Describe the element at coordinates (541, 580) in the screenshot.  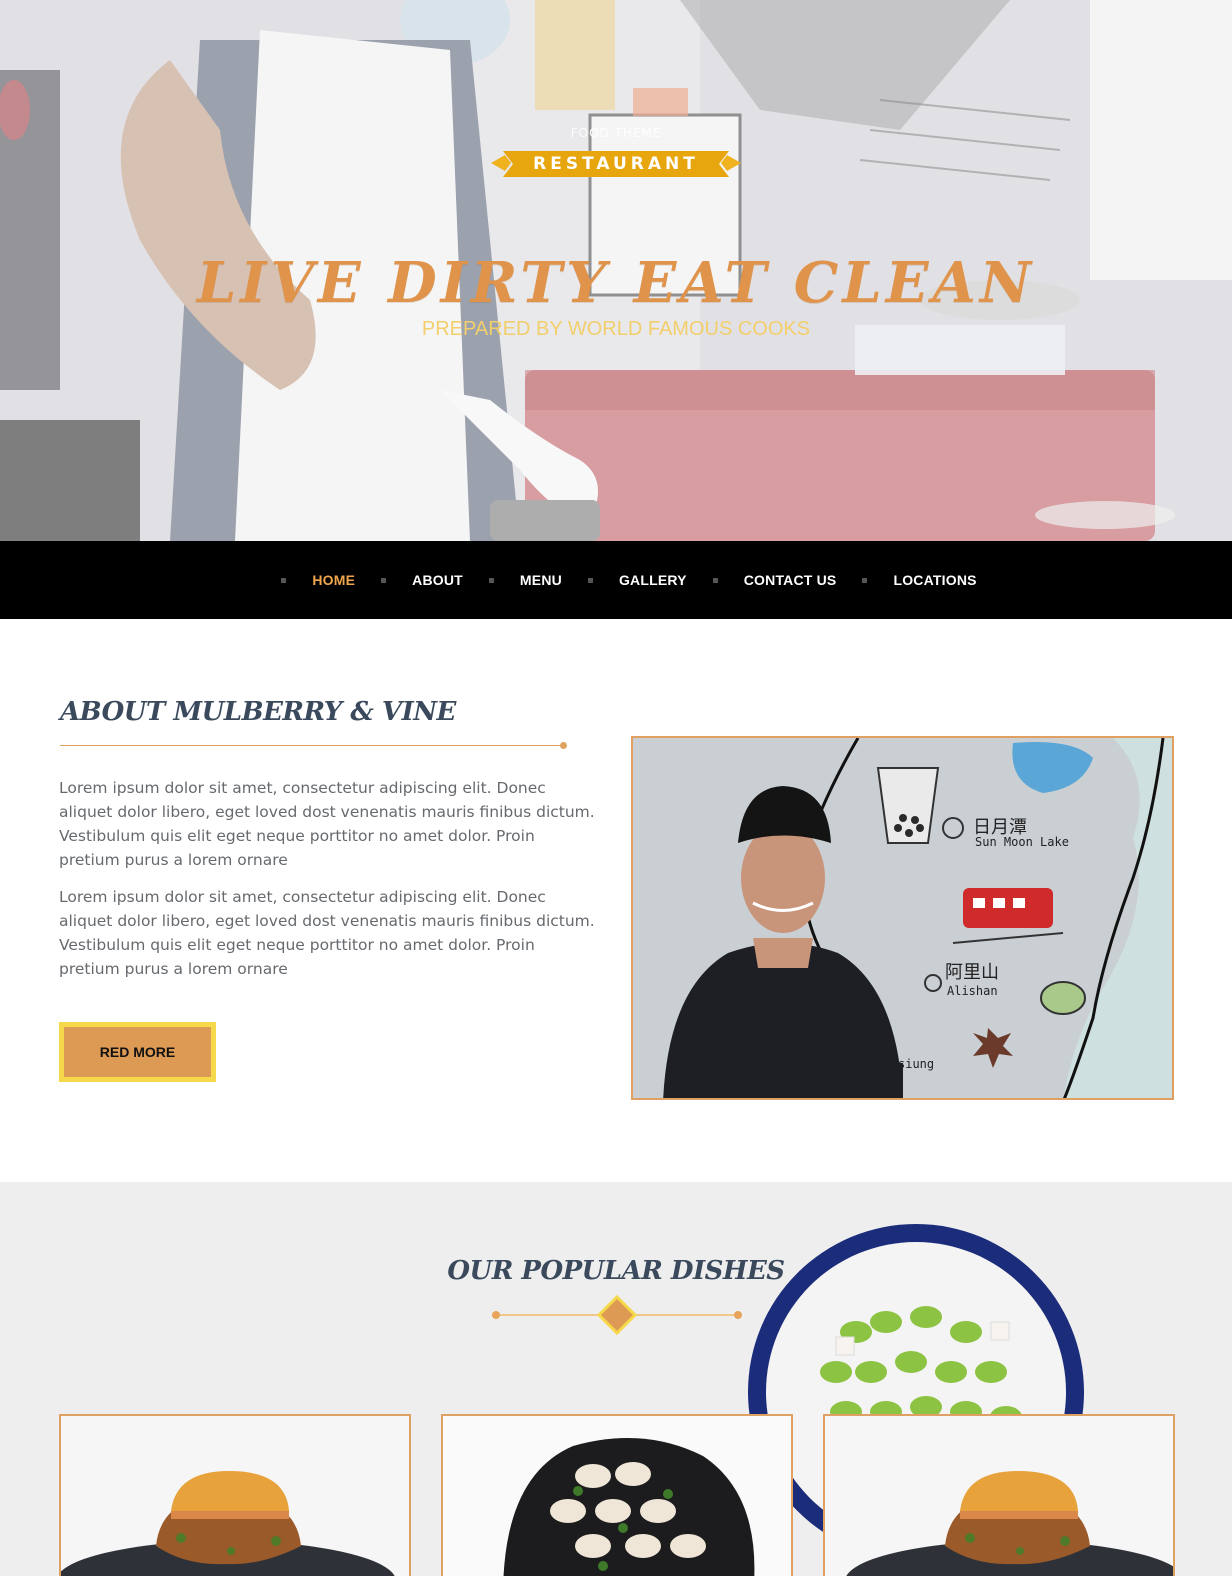
I see `nav-link-menu: MENU` at that location.